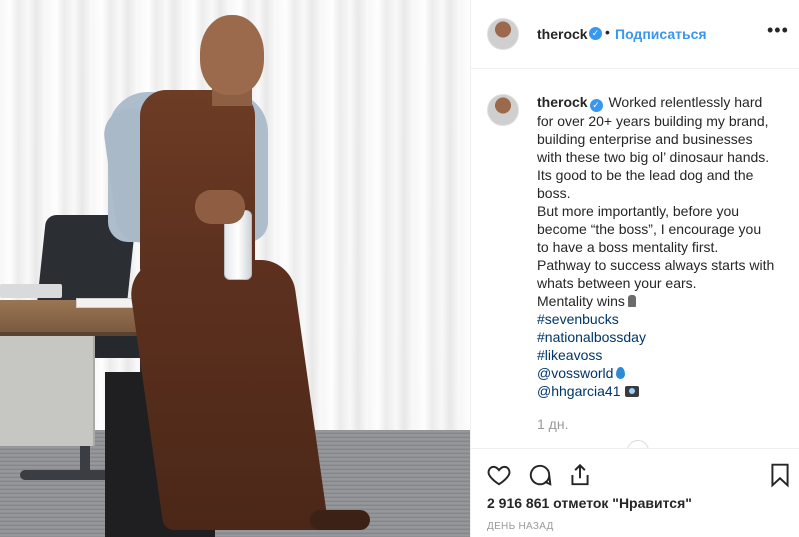 Image resolution: width=799 pixels, height=537 pixels. What do you see at coordinates (580, 475) in the screenshot?
I see `share-icon` at bounding box center [580, 475].